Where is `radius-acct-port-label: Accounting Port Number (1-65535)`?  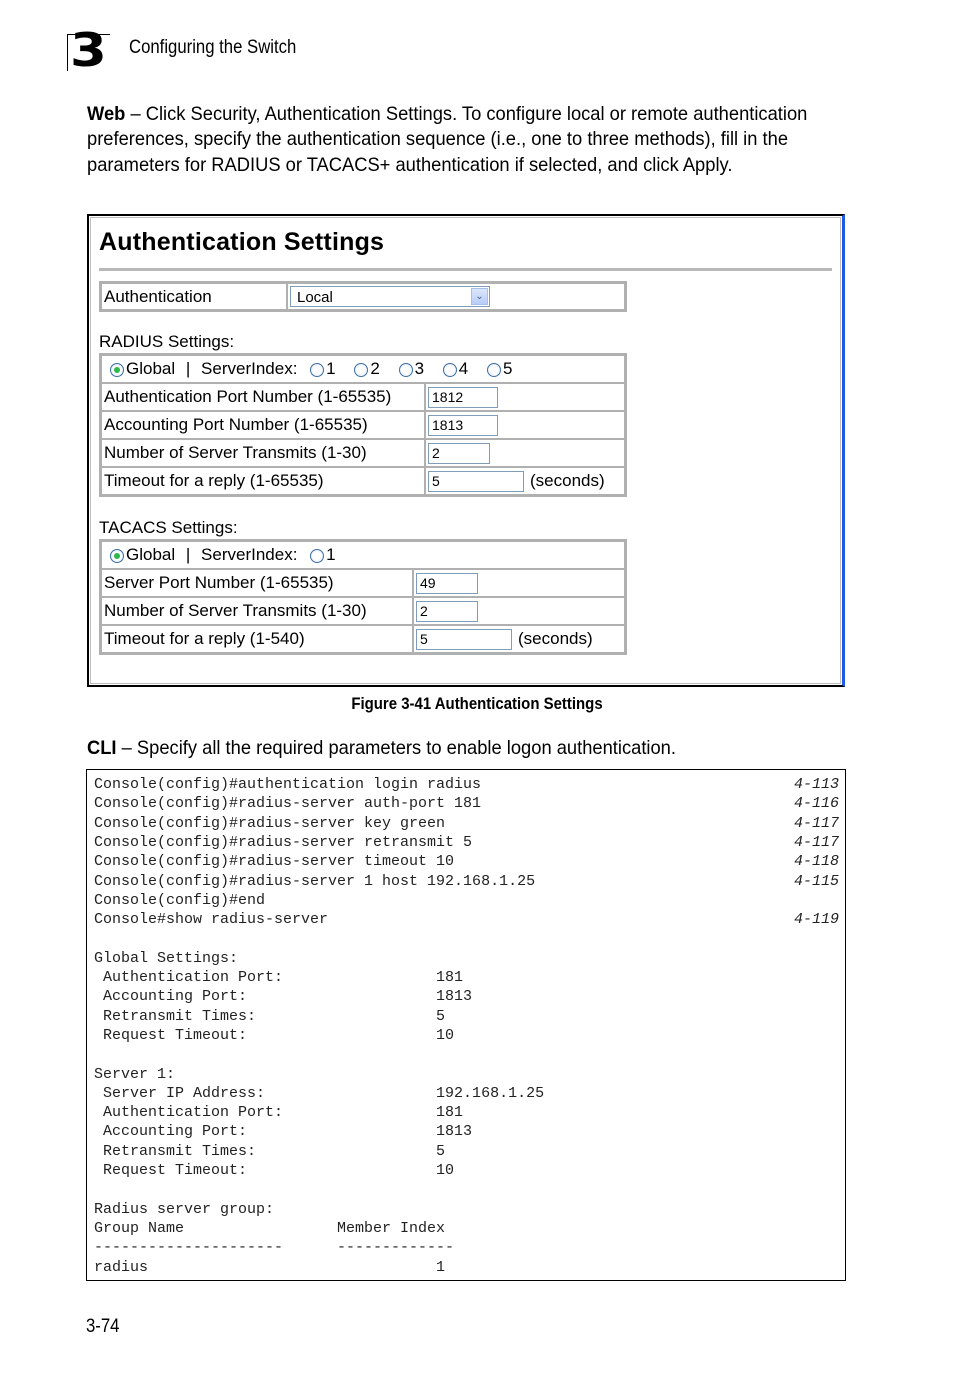
radius-acct-port-label: Accounting Port Number (1-65535) is located at coordinates (263, 425).